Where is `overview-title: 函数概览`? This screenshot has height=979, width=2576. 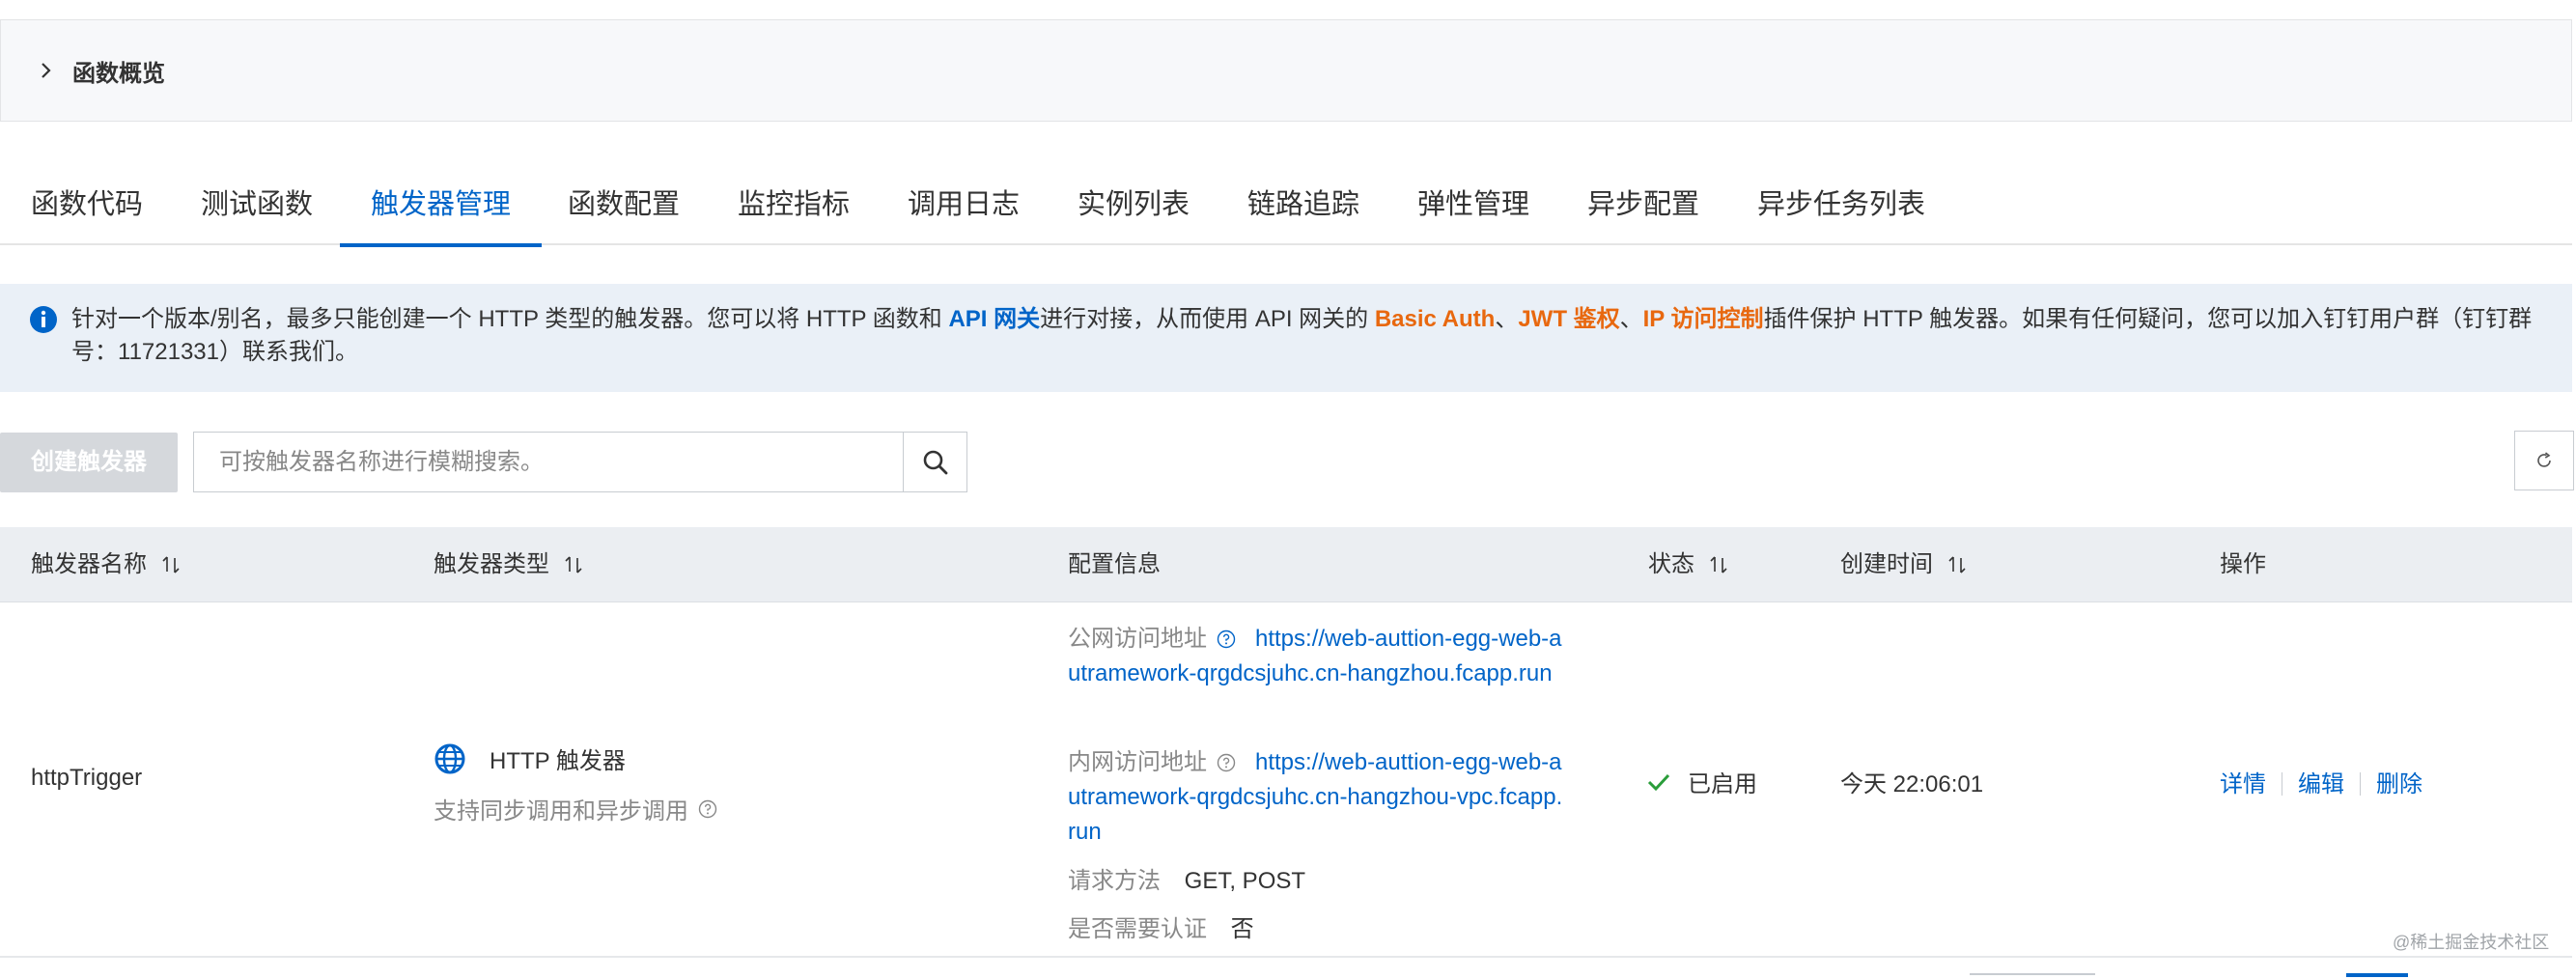 overview-title: 函数概览 is located at coordinates (119, 73).